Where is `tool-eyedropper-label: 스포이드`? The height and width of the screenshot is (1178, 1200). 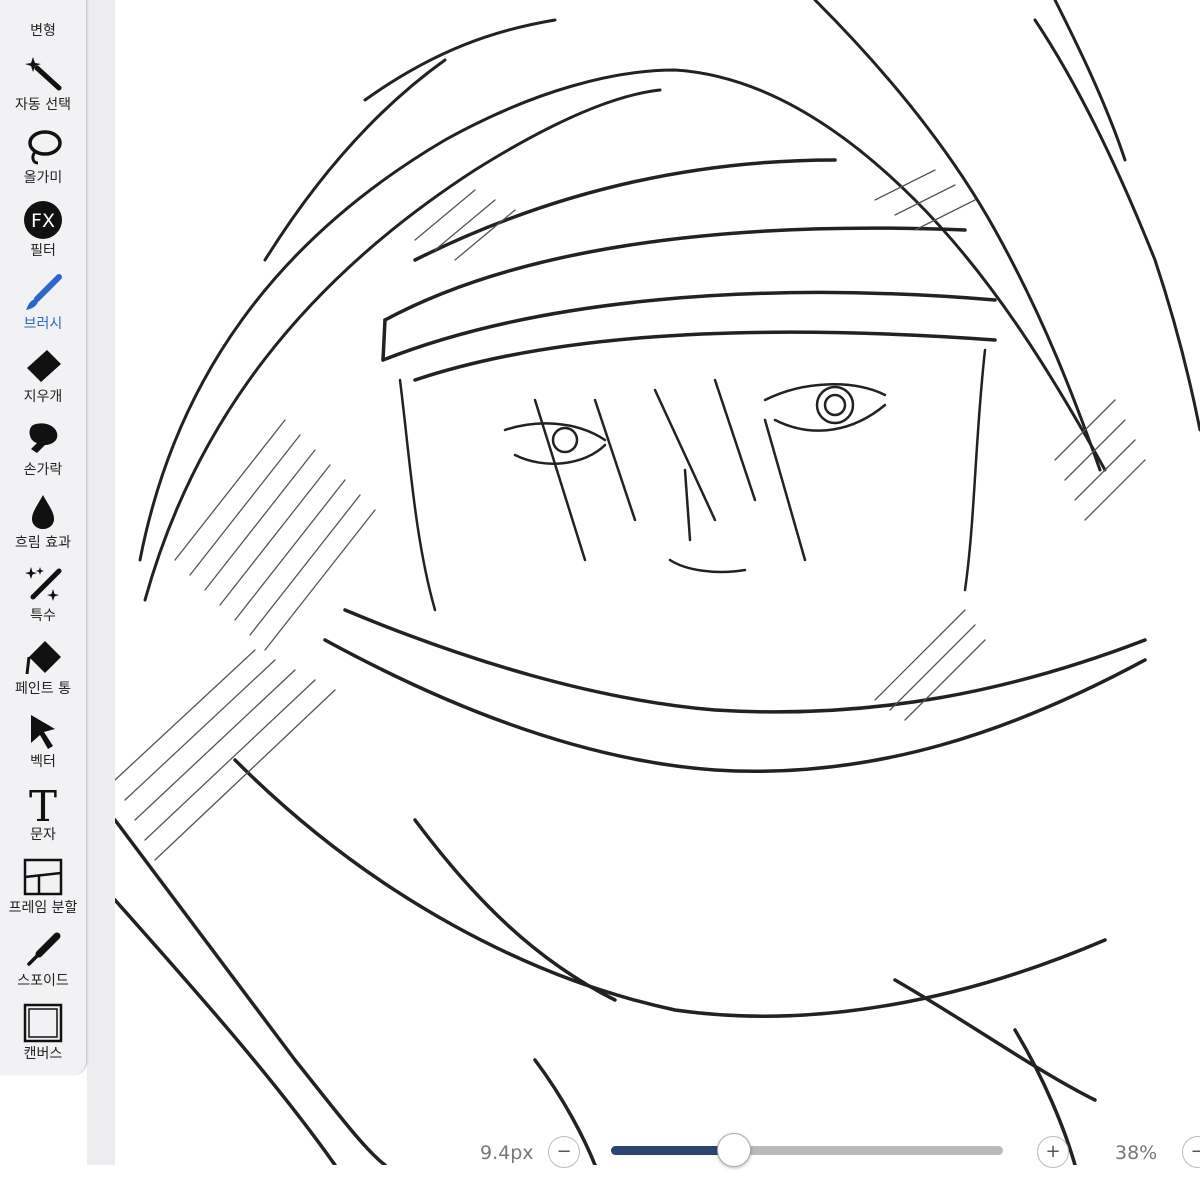 tool-eyedropper-label: 스포이드 is located at coordinates (43, 981).